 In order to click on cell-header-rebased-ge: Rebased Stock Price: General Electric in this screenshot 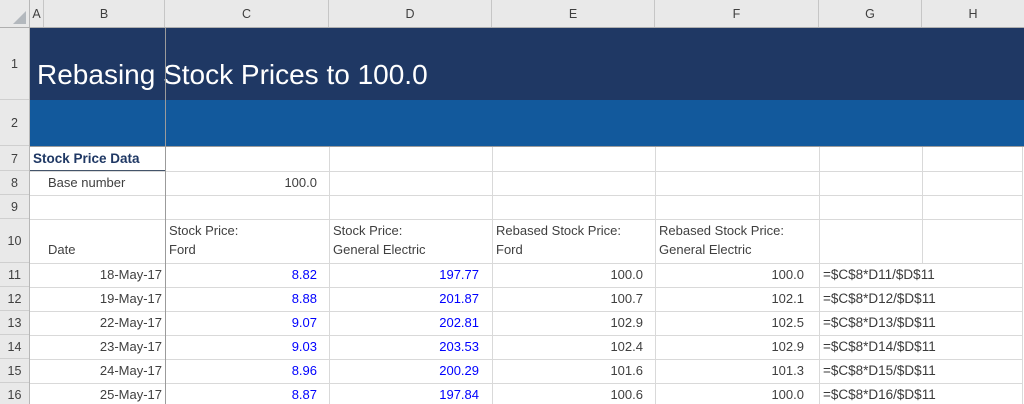, I will do `click(738, 241)`.